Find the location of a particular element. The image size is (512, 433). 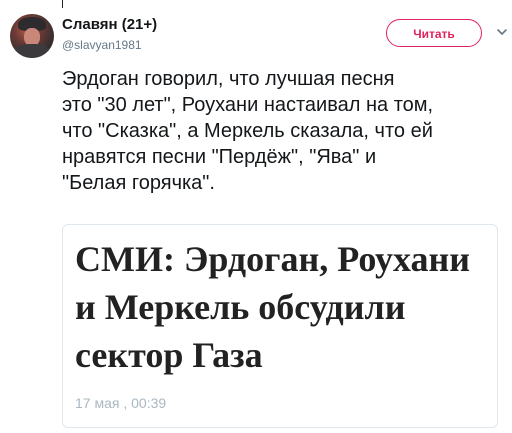

author-name: Славян (21+) is located at coordinates (109, 24).